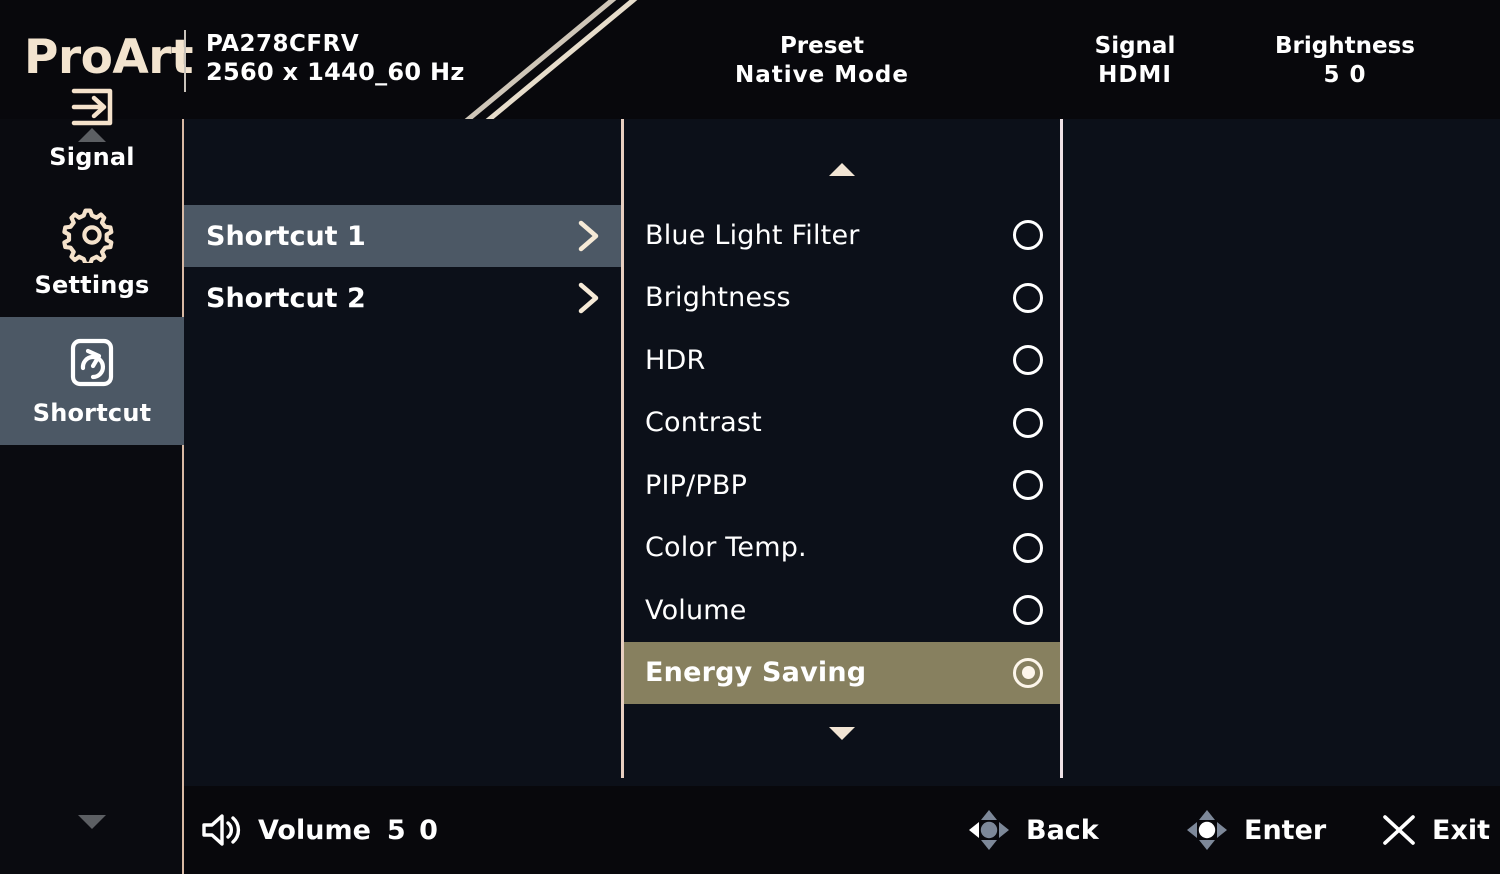 Image resolution: width=1500 pixels, height=874 pixels. I want to click on options-scroll-down-icon, so click(842, 733).